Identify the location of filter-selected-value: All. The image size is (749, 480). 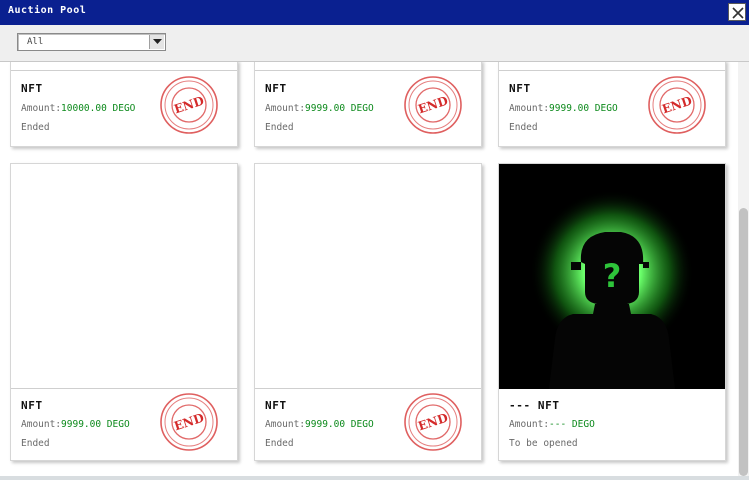
(35, 42).